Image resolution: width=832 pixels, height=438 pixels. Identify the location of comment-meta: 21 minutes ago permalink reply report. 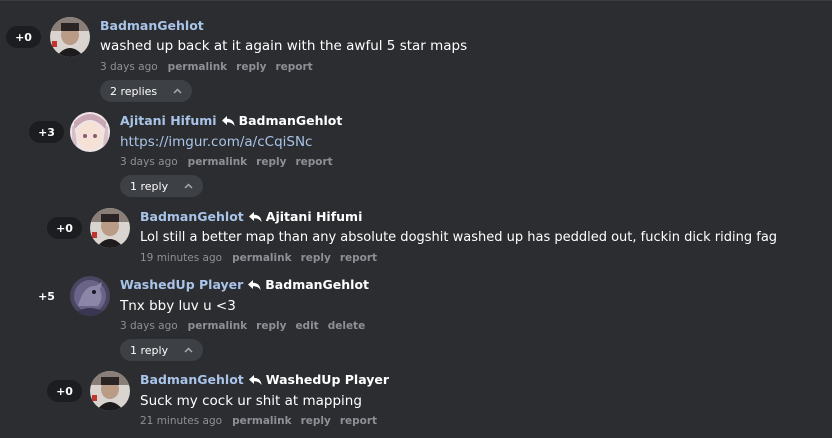
(263, 421).